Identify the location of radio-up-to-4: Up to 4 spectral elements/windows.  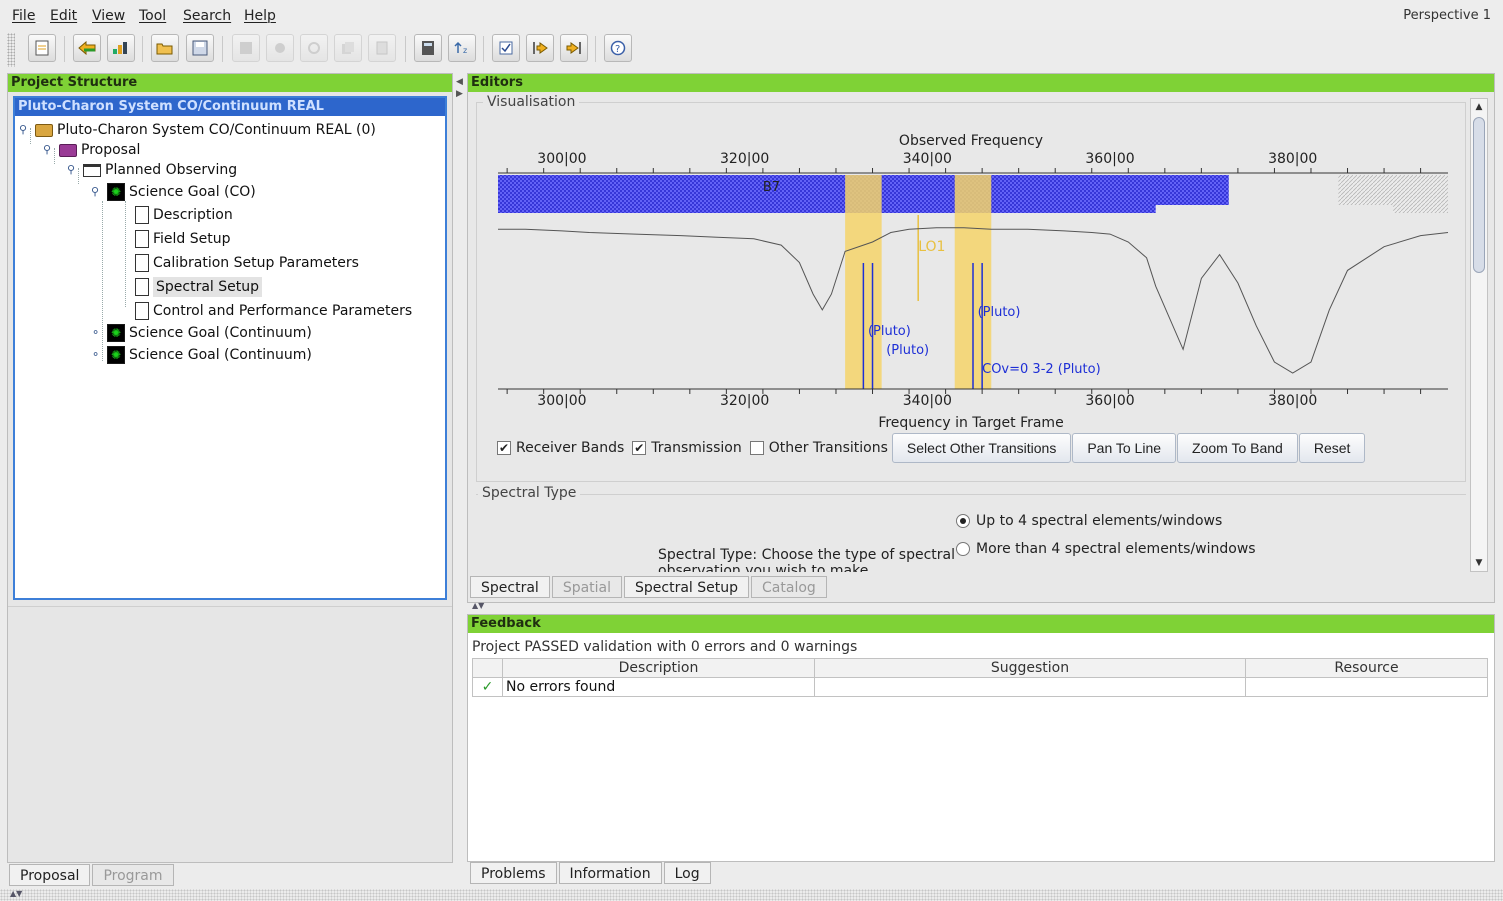
(1089, 521).